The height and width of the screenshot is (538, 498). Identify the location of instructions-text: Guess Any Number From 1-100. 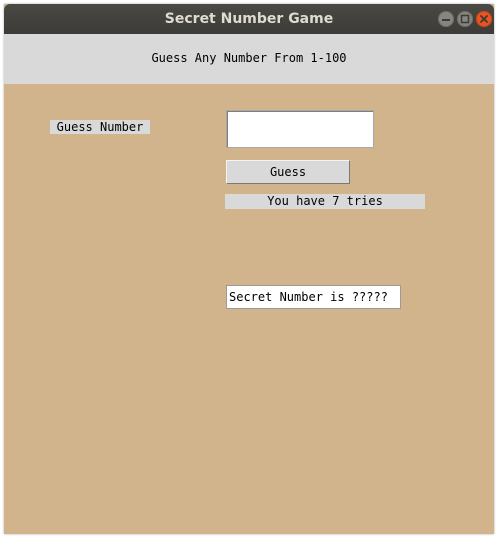
(249, 58).